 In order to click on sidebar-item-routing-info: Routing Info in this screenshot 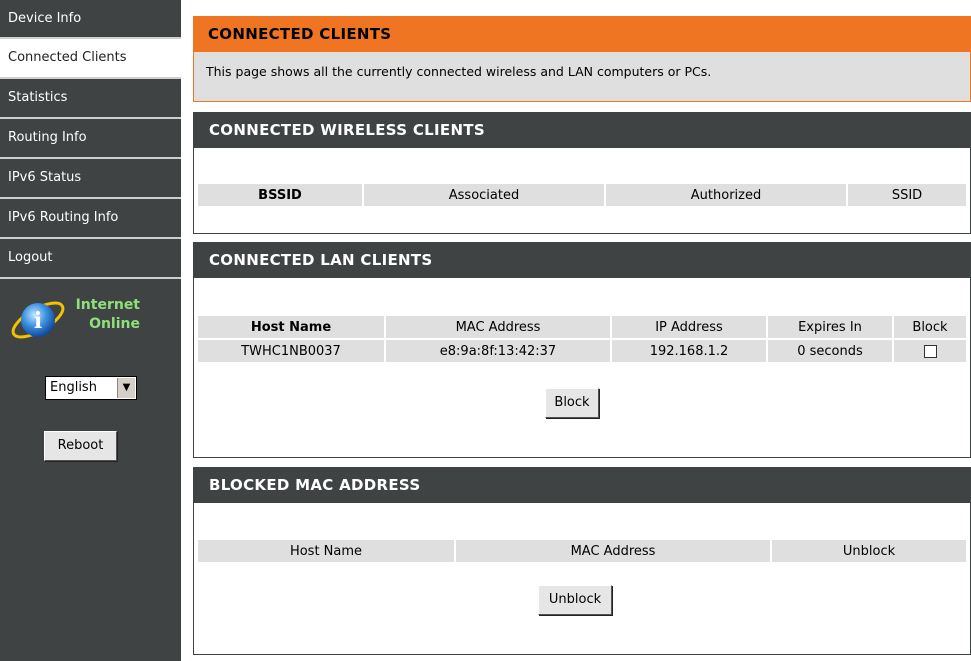, I will do `click(90, 139)`.